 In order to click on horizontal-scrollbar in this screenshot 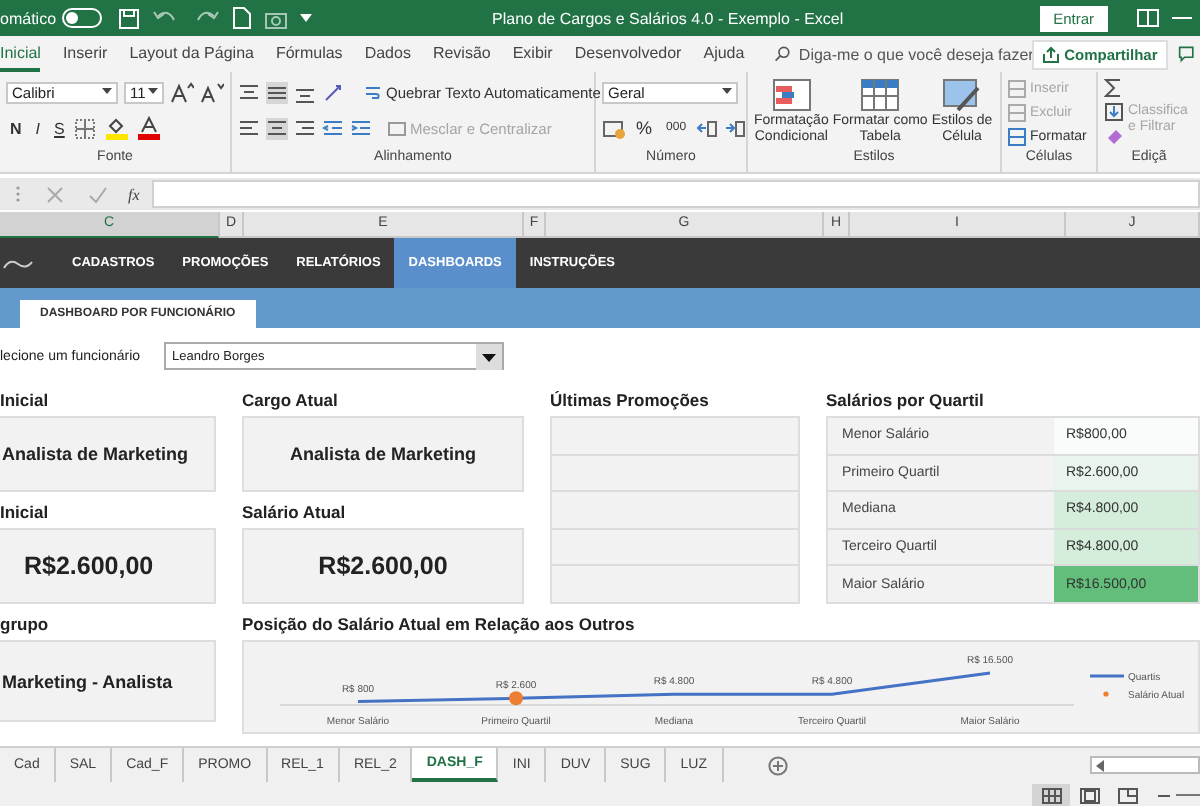, I will do `click(1145, 765)`.